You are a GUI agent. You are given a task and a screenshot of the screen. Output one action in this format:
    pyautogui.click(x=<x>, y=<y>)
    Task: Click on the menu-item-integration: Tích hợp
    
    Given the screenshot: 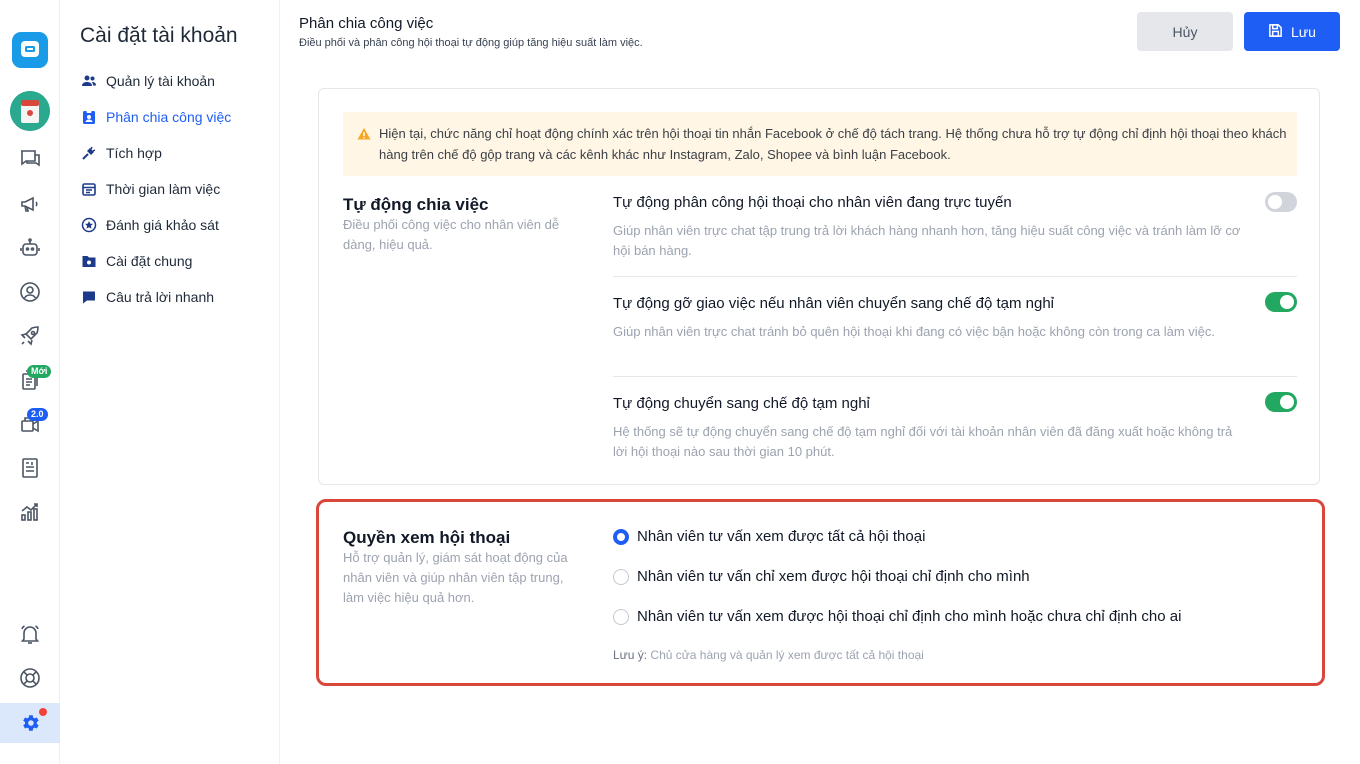 What is the action you would take?
    pyautogui.click(x=121, y=153)
    